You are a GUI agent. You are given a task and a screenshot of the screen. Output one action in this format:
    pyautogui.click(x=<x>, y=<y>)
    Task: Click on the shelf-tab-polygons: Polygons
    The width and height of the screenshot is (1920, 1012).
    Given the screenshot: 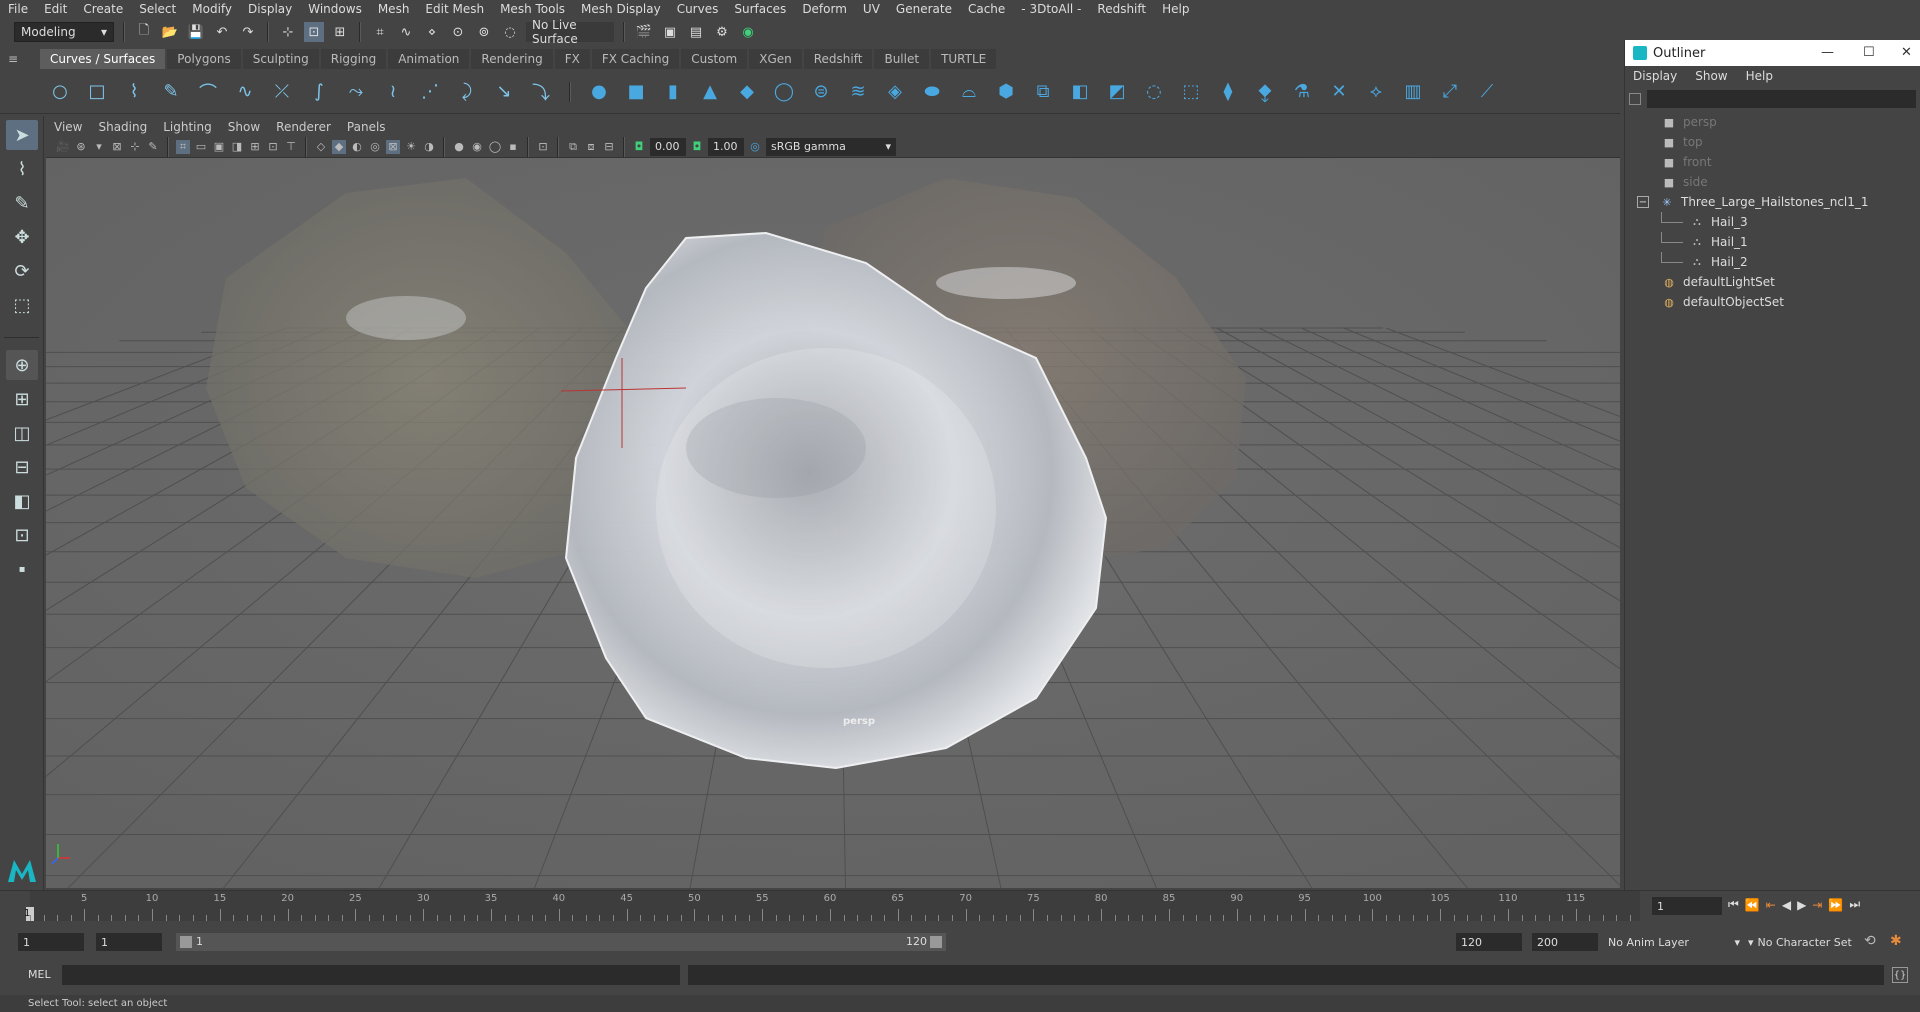 What is the action you would take?
    pyautogui.click(x=204, y=59)
    